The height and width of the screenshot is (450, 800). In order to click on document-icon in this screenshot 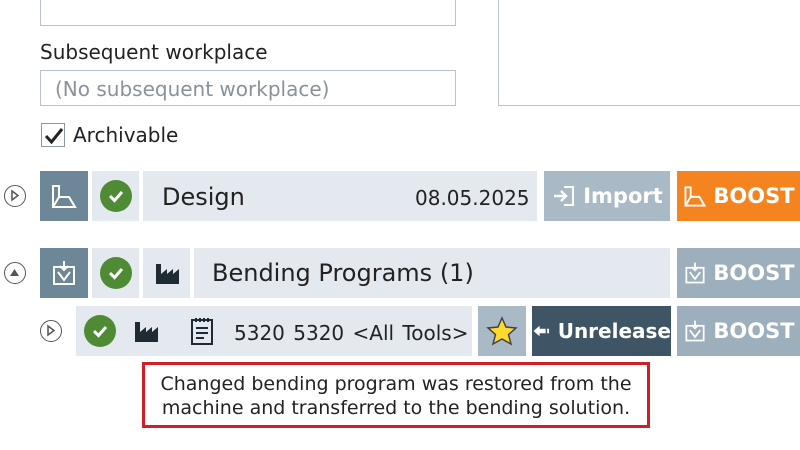, I will do `click(202, 331)`.